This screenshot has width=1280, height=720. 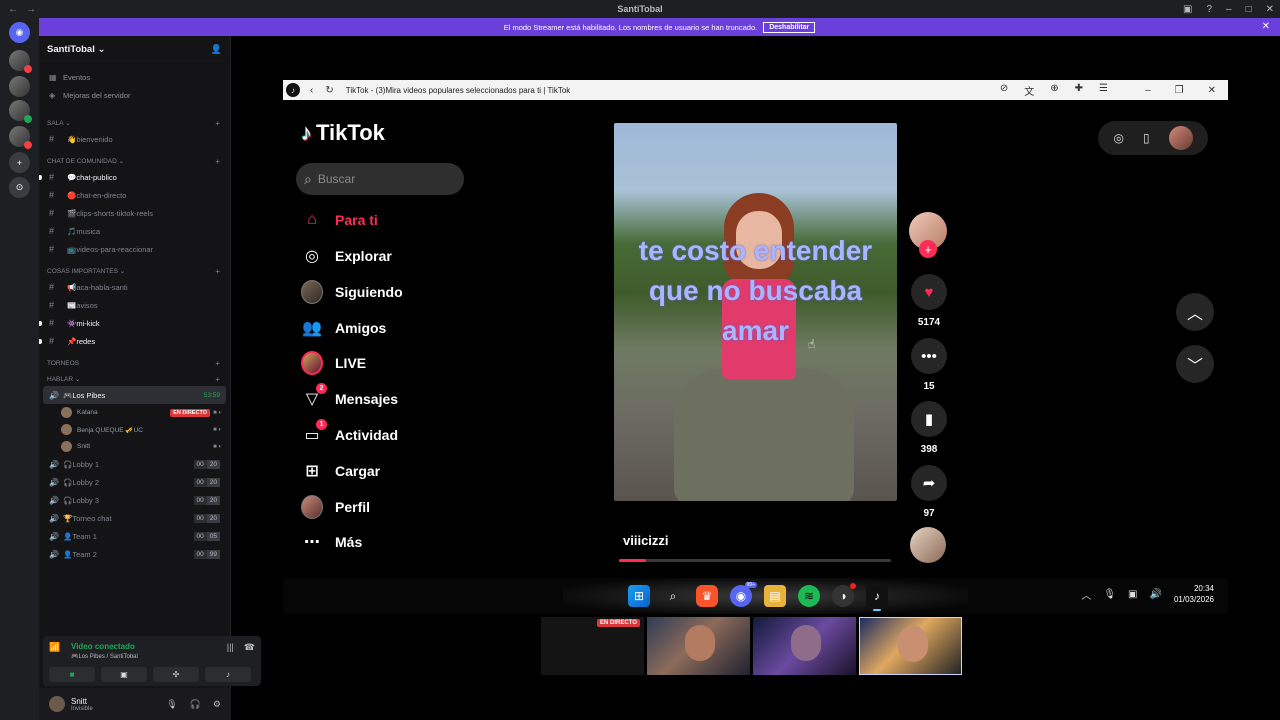 What do you see at coordinates (1004, 90) in the screenshot?
I see `no-wifi-icon: ⊘` at bounding box center [1004, 90].